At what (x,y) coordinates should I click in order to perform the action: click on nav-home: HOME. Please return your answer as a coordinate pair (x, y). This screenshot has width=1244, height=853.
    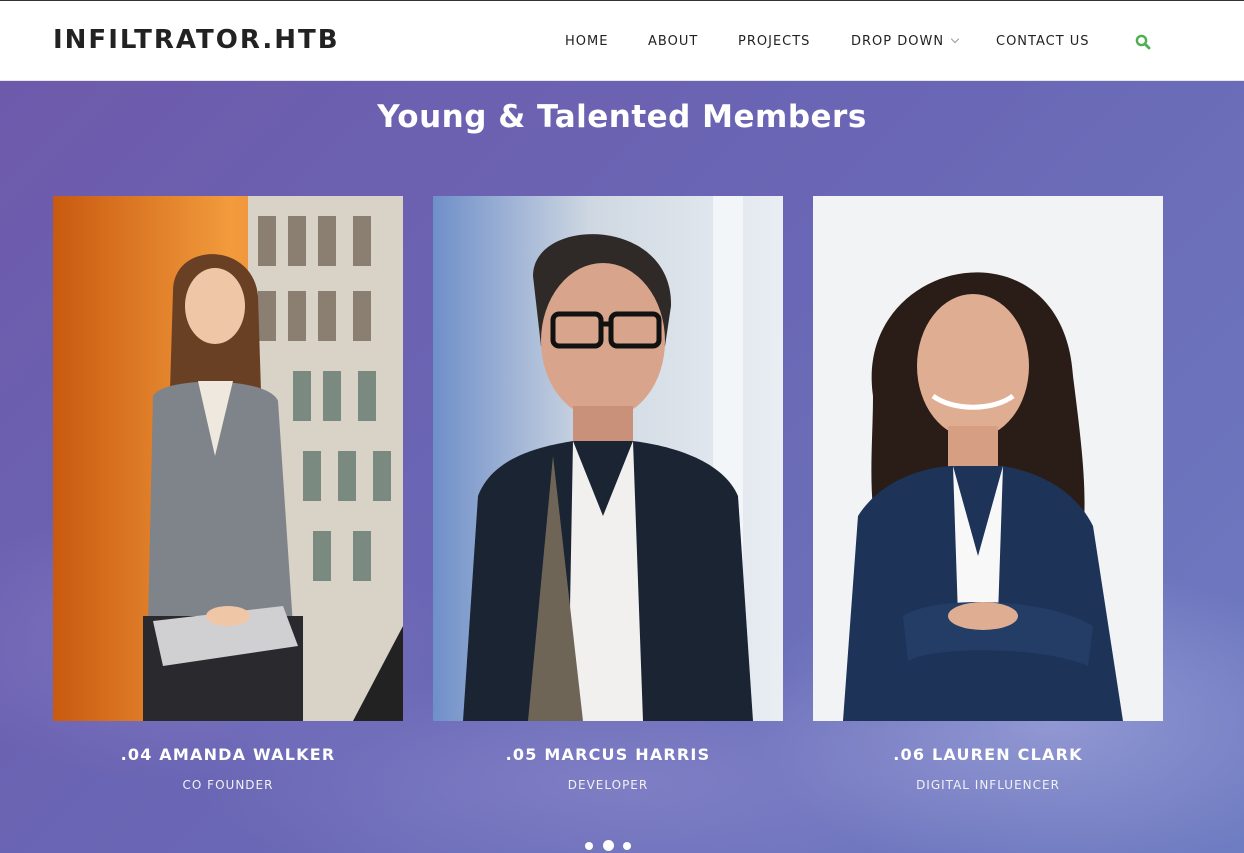
    Looking at the image, I should click on (586, 41).